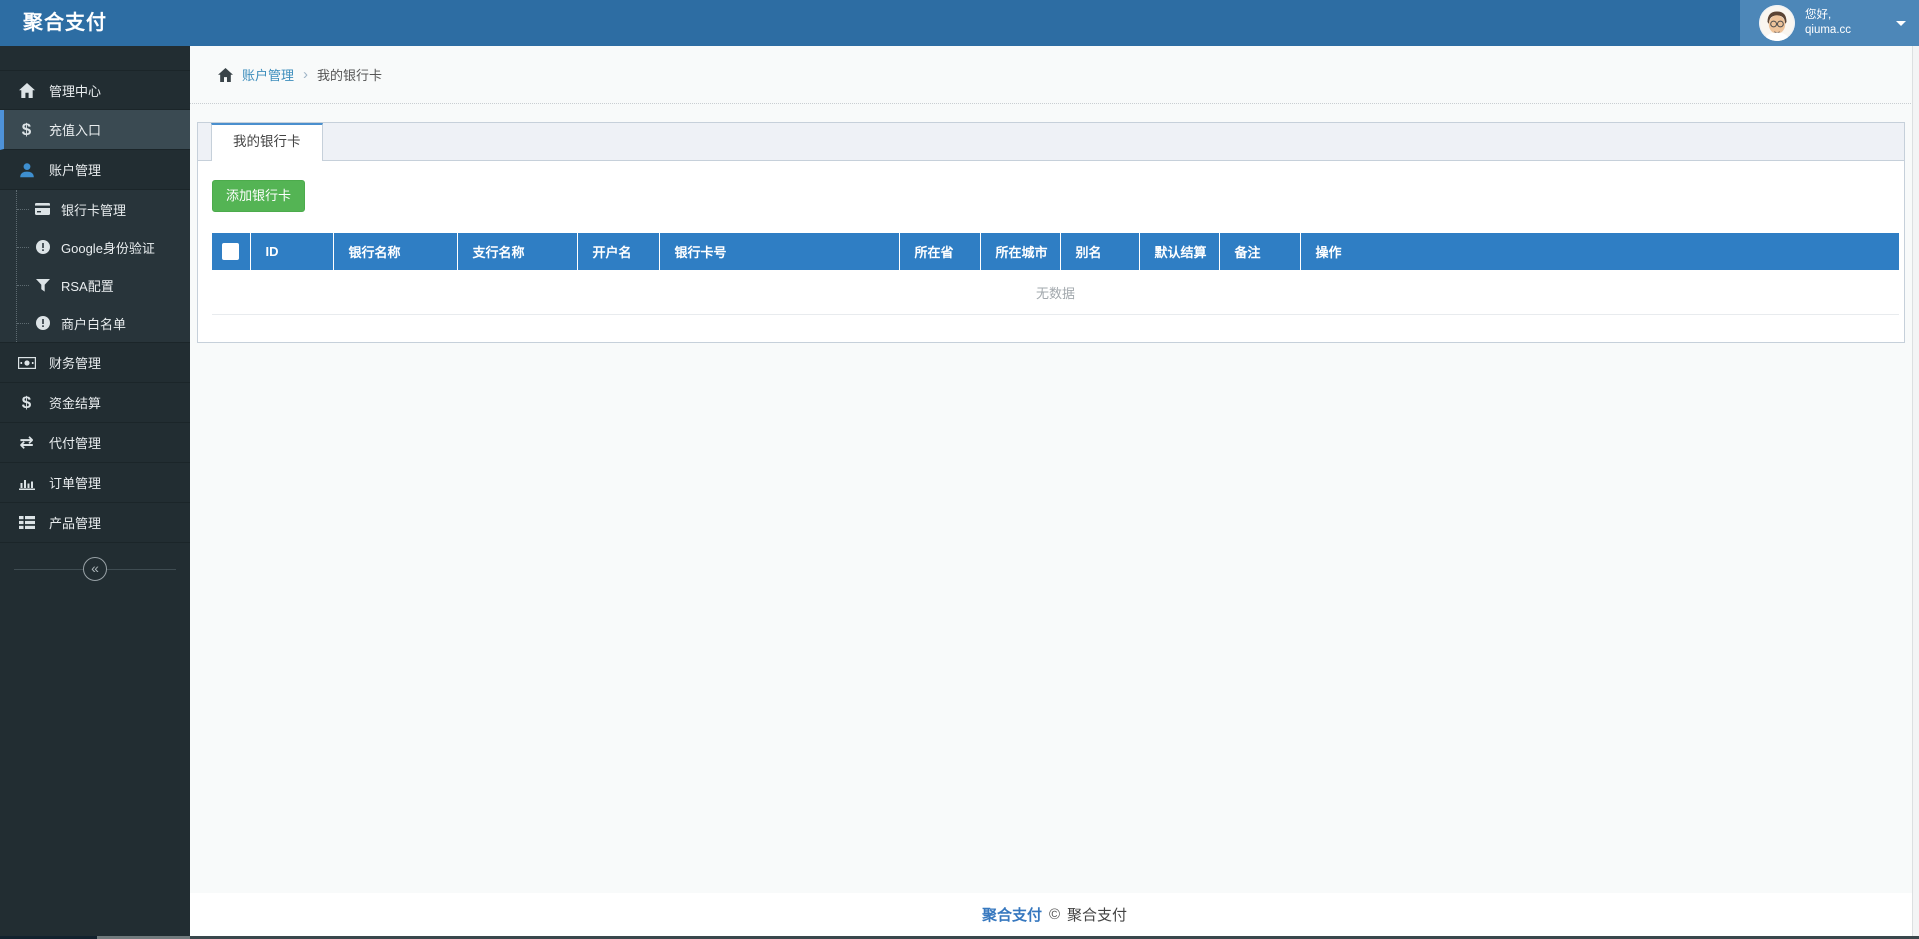 This screenshot has height=939, width=1919. Describe the element at coordinates (1179, 251) in the screenshot. I see `column-header-default-settlement: 默认结算` at that location.